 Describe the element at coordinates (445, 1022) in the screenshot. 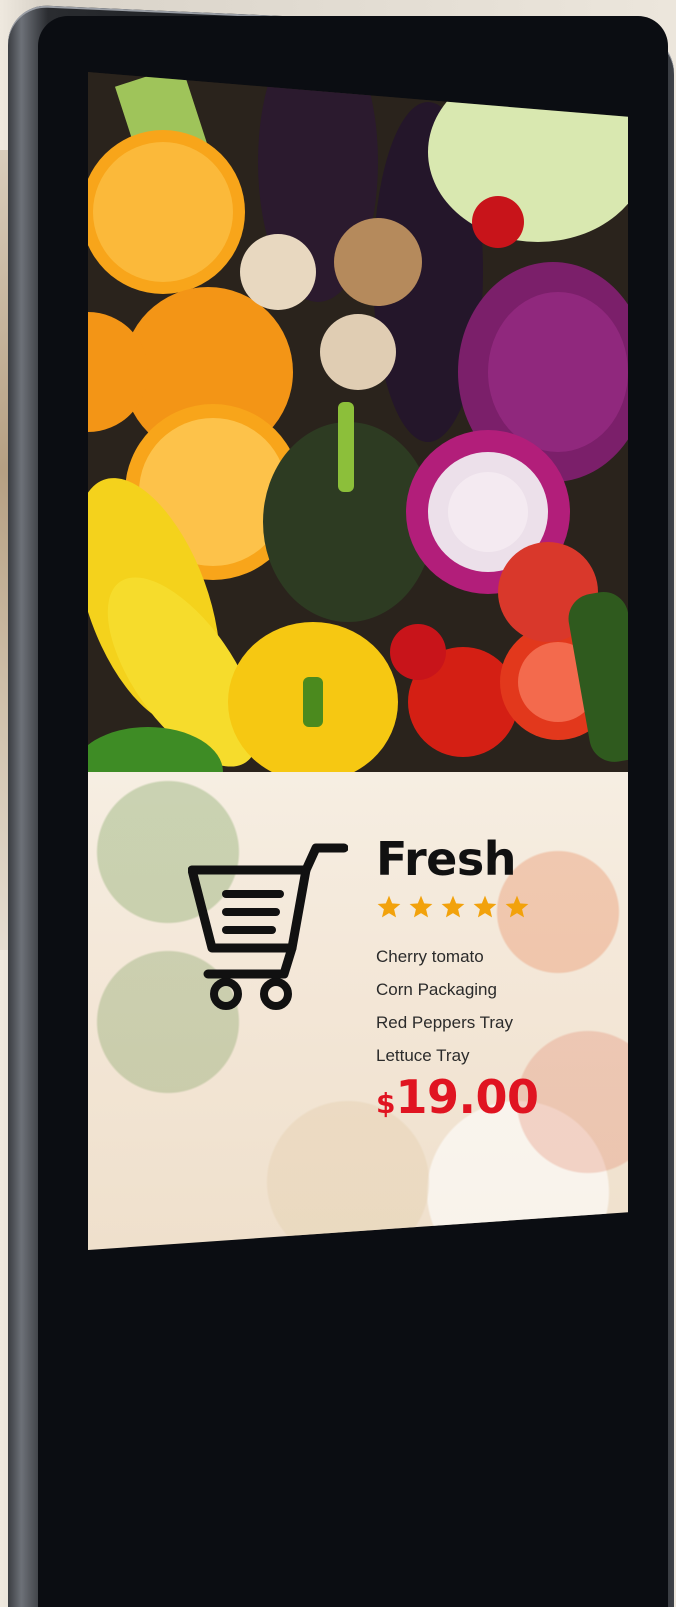

I see `product-item: Red Peppers Tray` at that location.